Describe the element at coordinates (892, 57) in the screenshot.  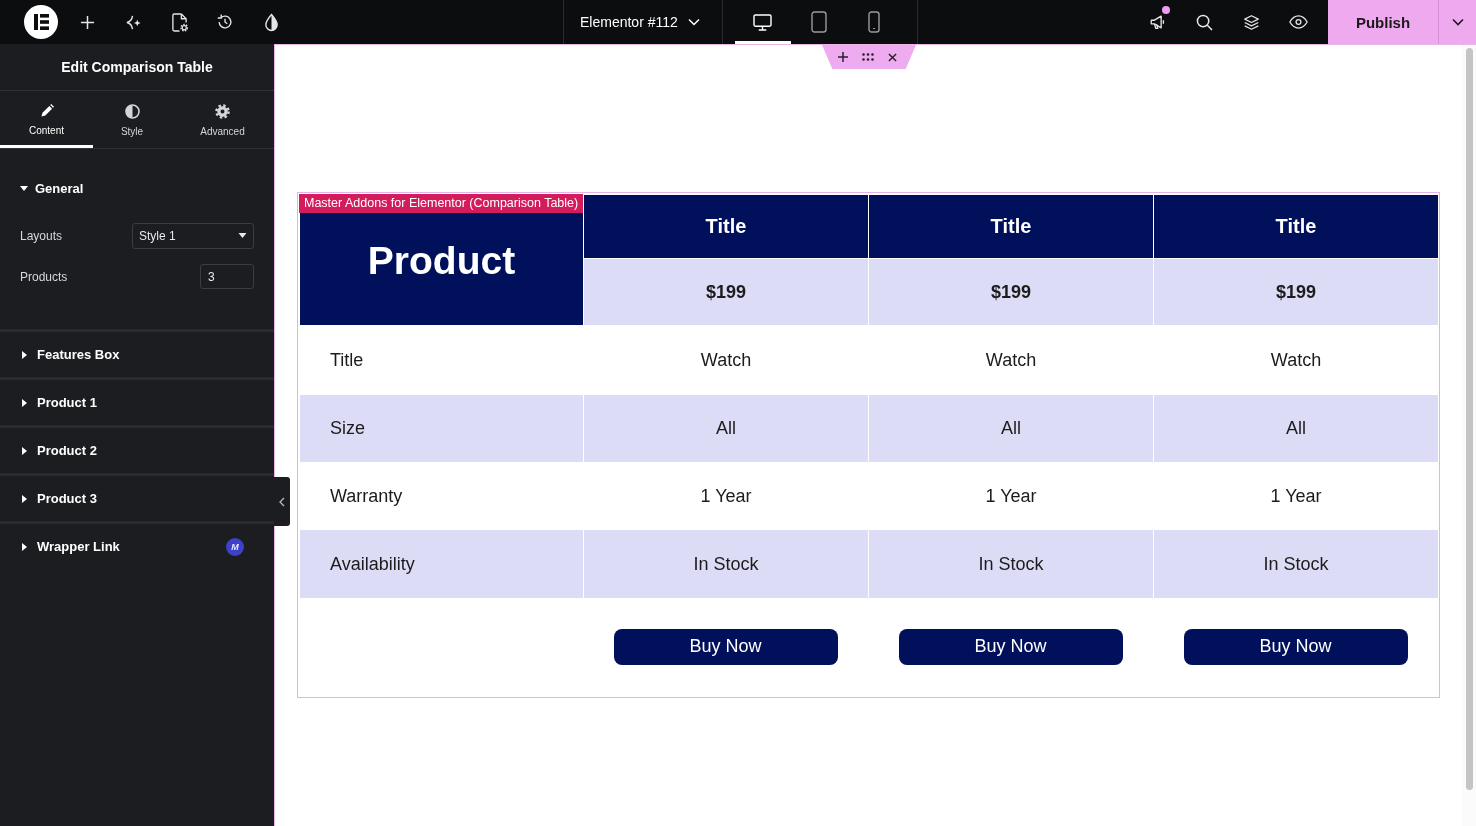
I see `close-icon` at that location.